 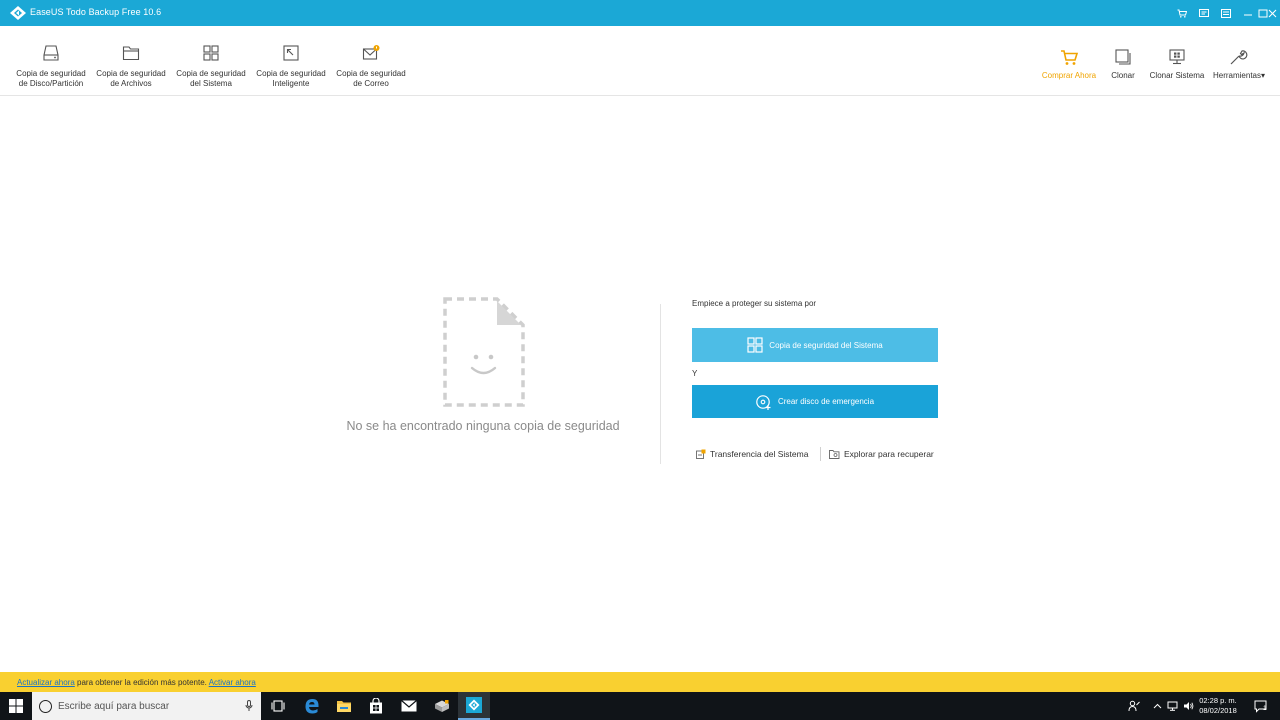 I want to click on clock-time: 02:28 p. m., so click(x=1218, y=700).